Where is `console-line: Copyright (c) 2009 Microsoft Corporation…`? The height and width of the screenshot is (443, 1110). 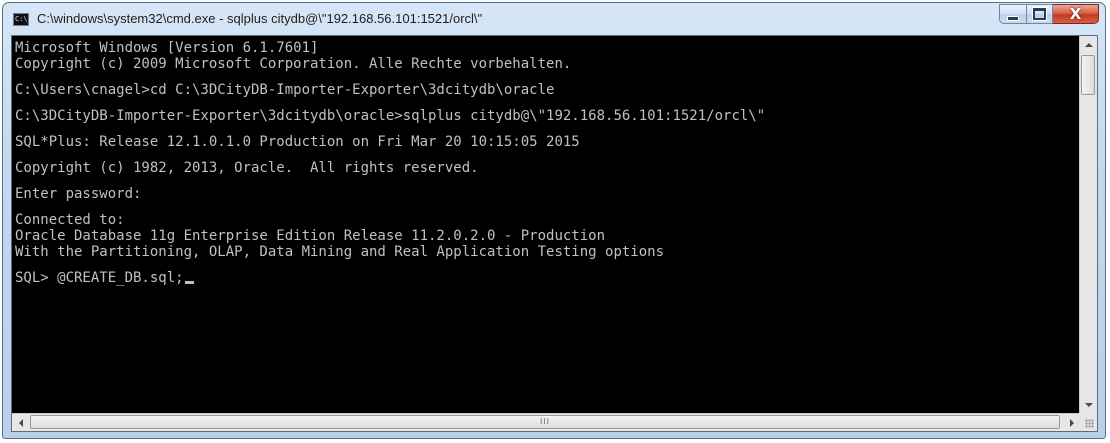
console-line: Copyright (c) 2009 Microsoft Corporation… is located at coordinates (293, 64).